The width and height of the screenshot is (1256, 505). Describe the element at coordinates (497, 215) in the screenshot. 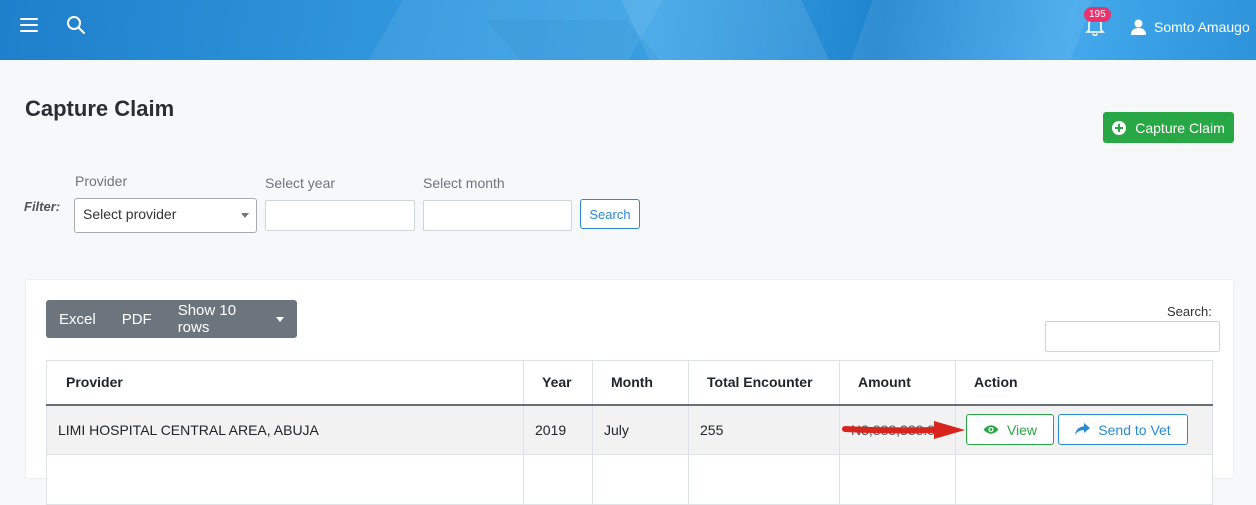

I see `month-input` at that location.